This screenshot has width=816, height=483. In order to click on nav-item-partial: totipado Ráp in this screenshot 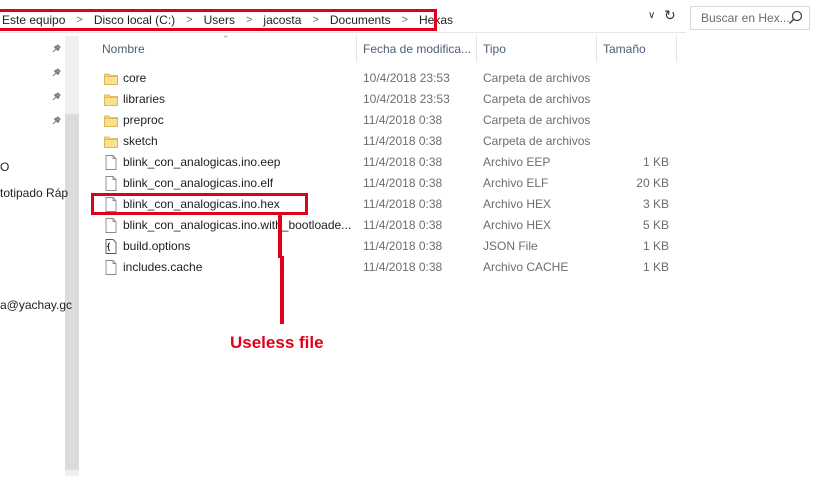, I will do `click(34, 193)`.